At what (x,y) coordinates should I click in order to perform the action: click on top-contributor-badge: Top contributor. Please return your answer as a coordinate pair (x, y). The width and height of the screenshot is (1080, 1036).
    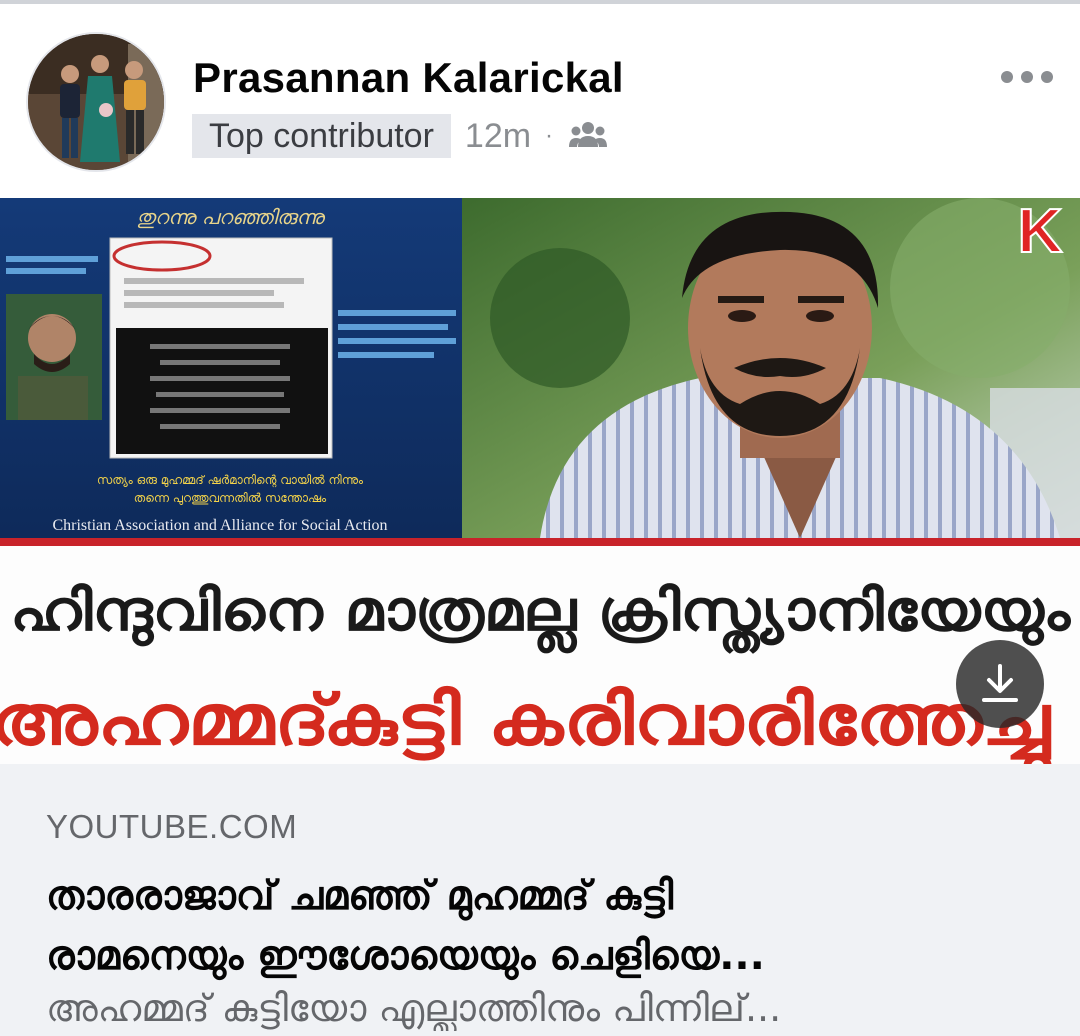
    Looking at the image, I should click on (321, 136).